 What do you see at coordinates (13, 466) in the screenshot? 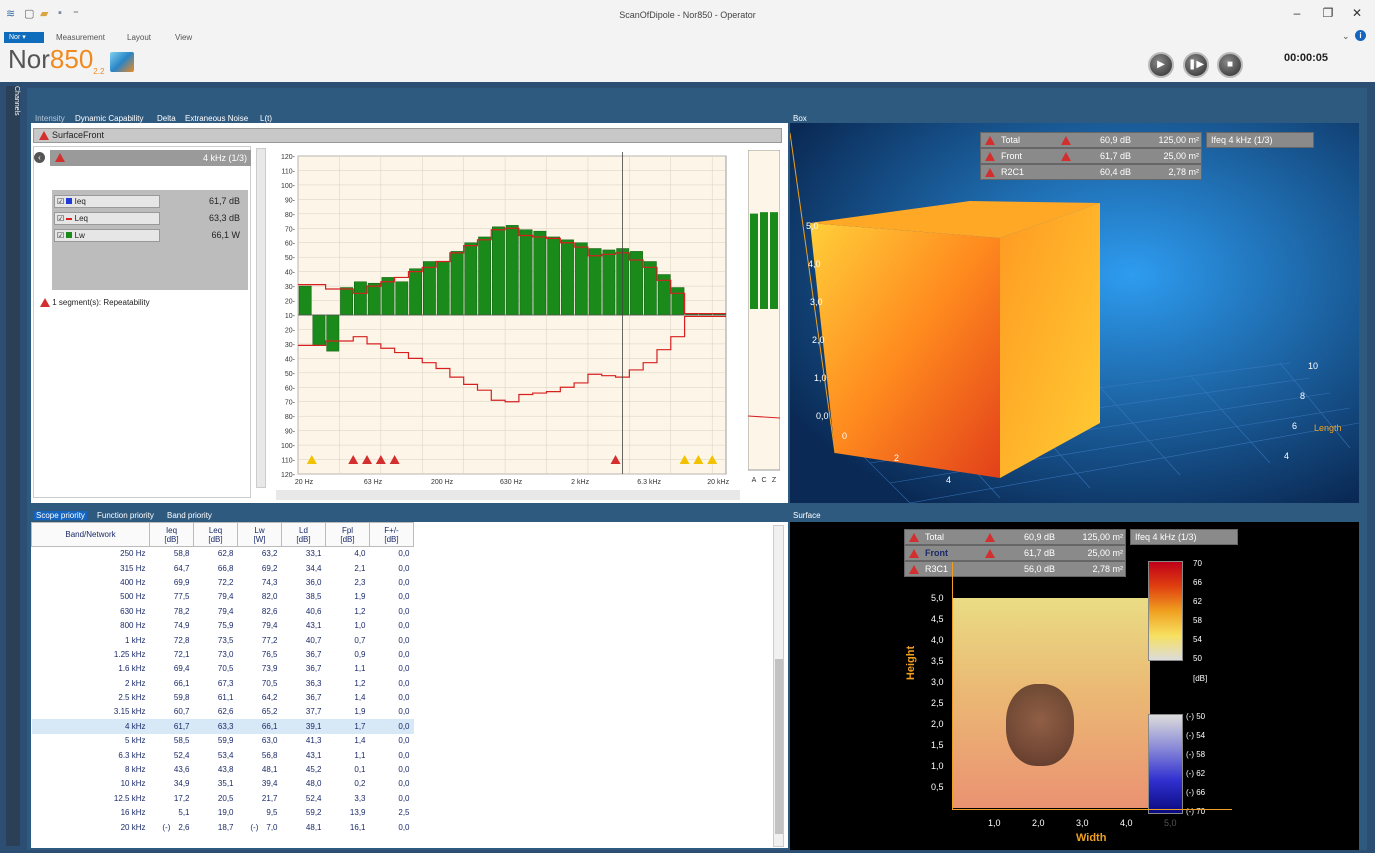
I see `channels-sidebar-tab: Channels` at bounding box center [13, 466].